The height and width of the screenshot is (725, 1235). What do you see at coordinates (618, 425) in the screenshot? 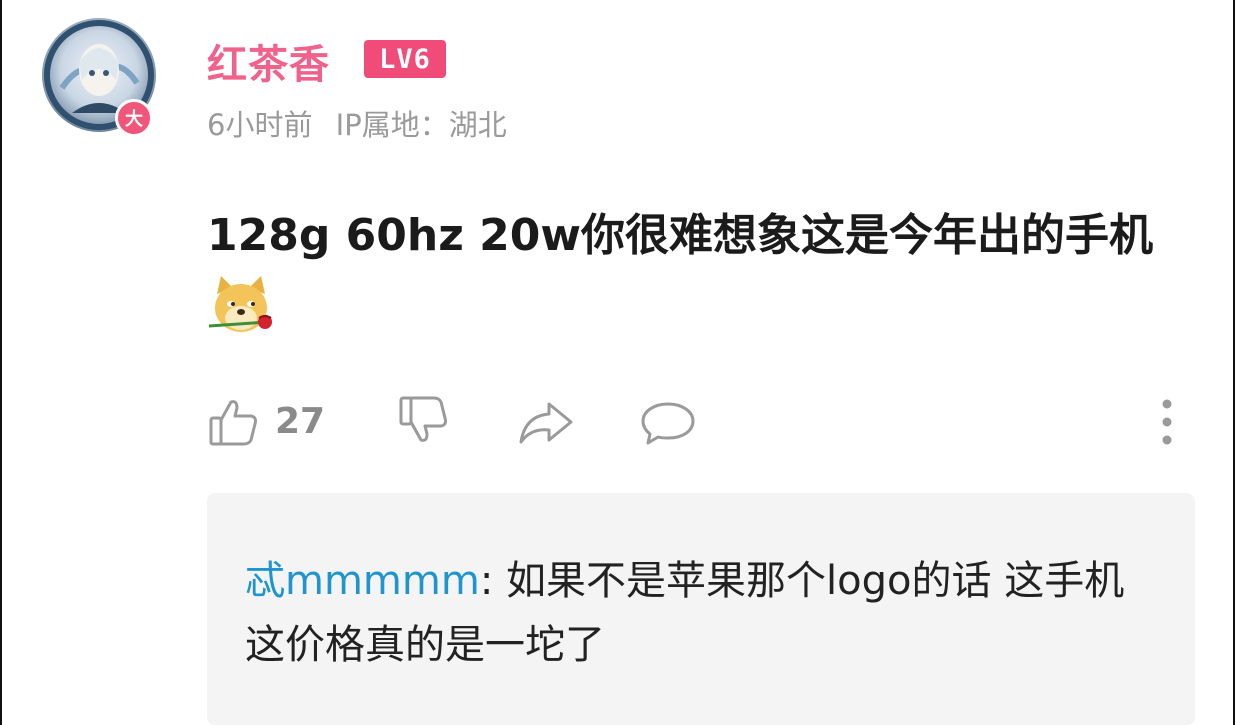
I see `action-bar: 27` at bounding box center [618, 425].